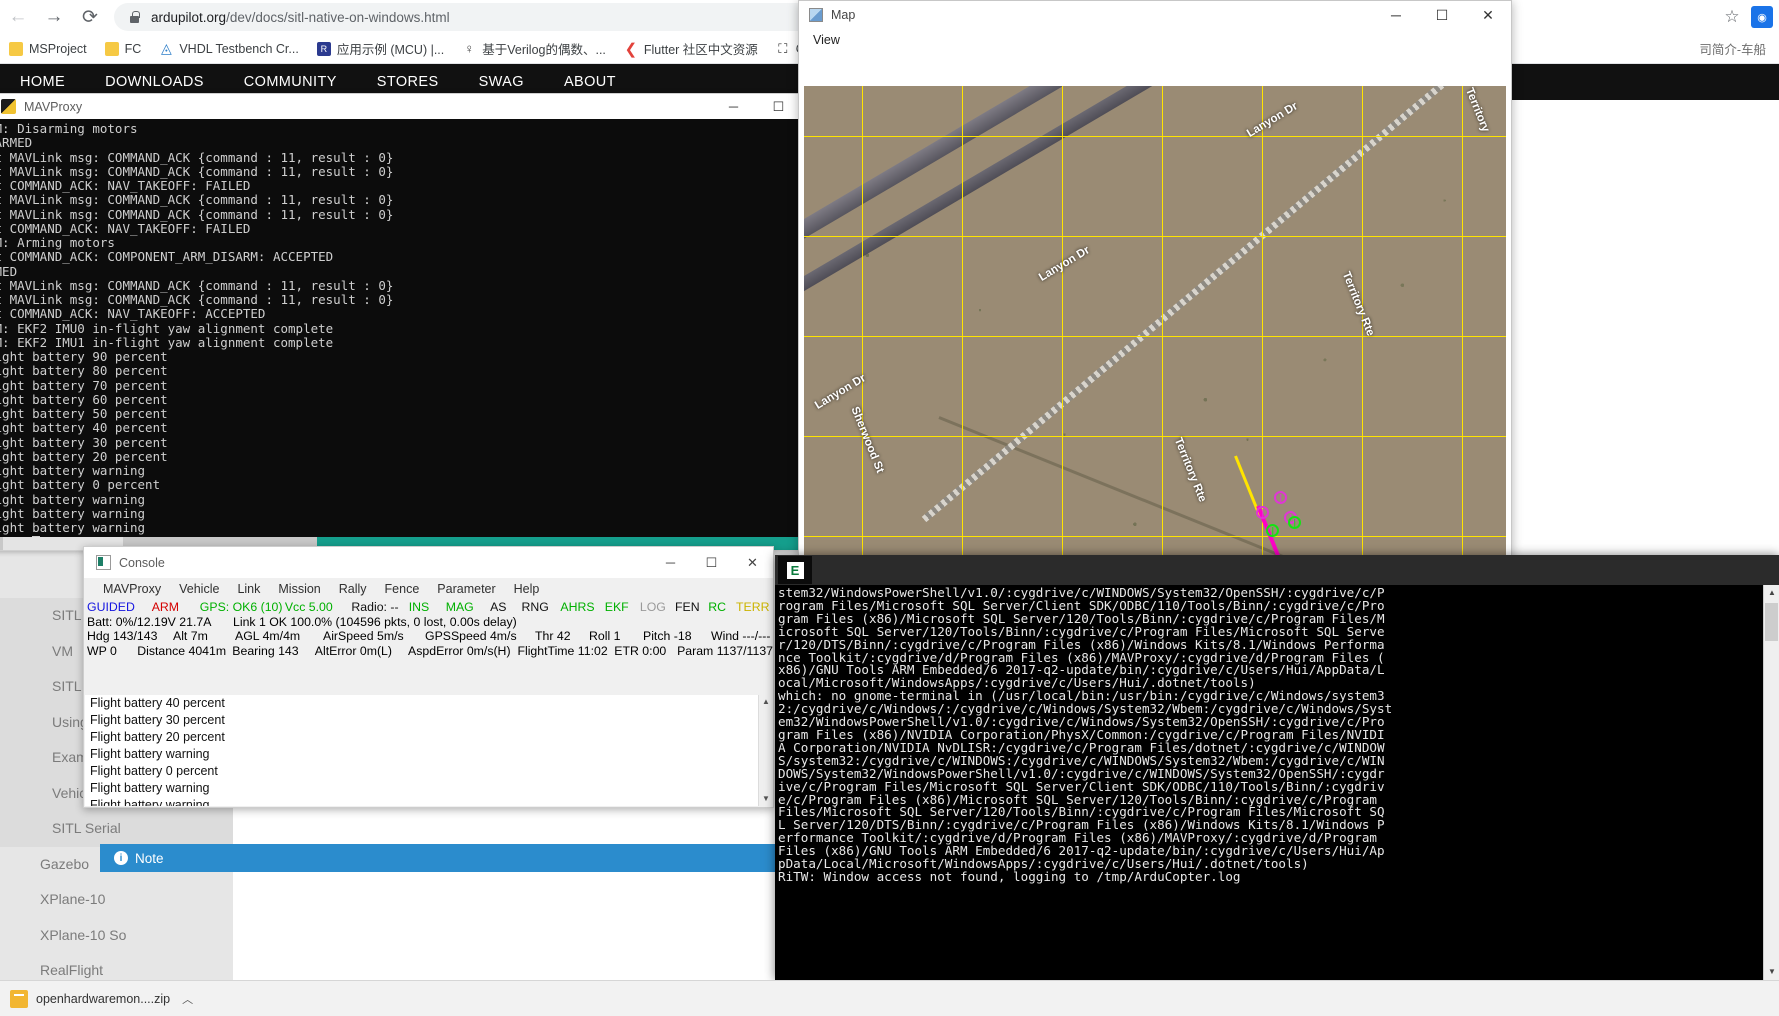 The image size is (1779, 1016). What do you see at coordinates (691, 607) in the screenshot?
I see `status-fen: FEN` at bounding box center [691, 607].